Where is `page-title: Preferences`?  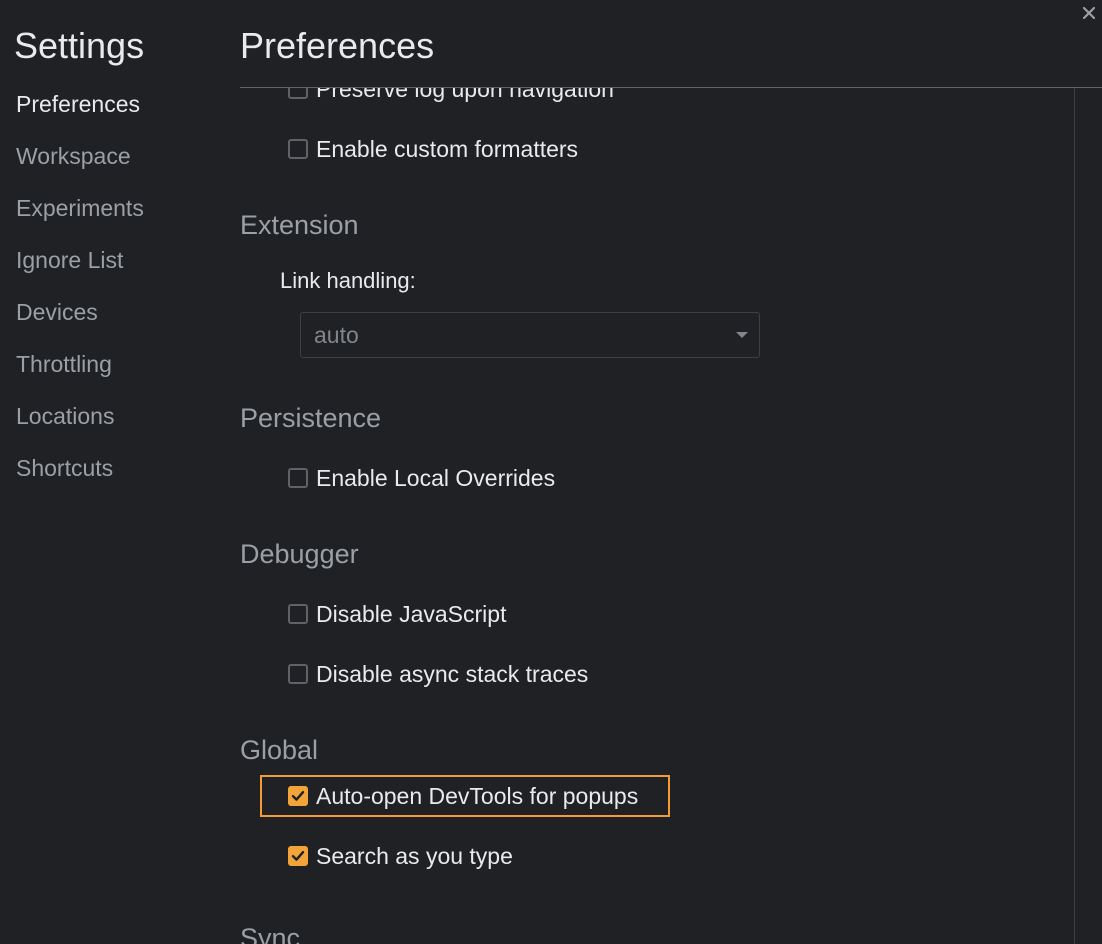 page-title: Preferences is located at coordinates (337, 45).